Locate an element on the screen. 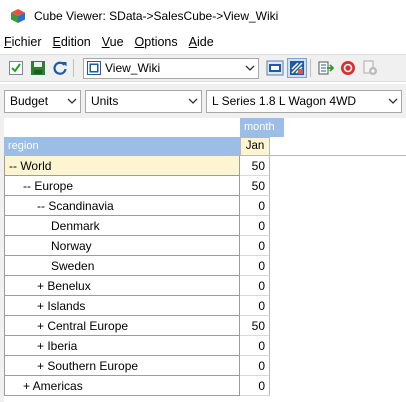 The height and width of the screenshot is (402, 406). row-label: + Central Europe is located at coordinates (122, 326).